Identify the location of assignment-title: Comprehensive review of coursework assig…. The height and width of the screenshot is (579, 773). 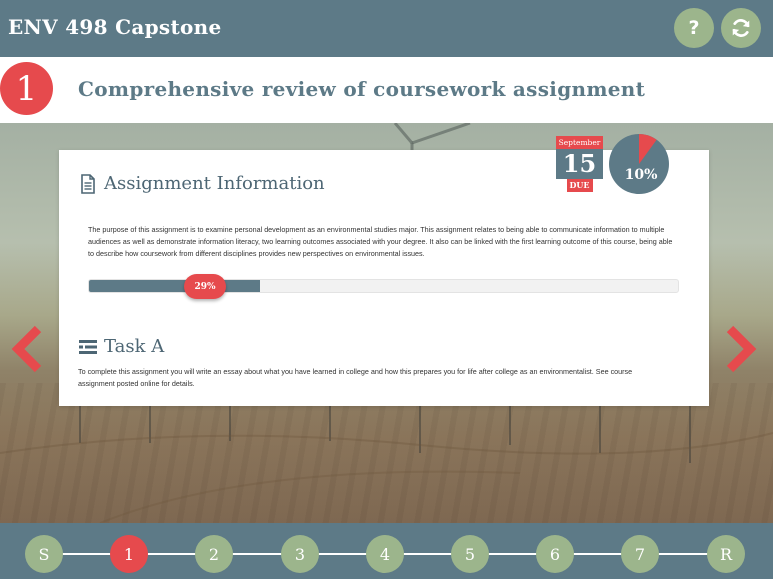
(362, 89).